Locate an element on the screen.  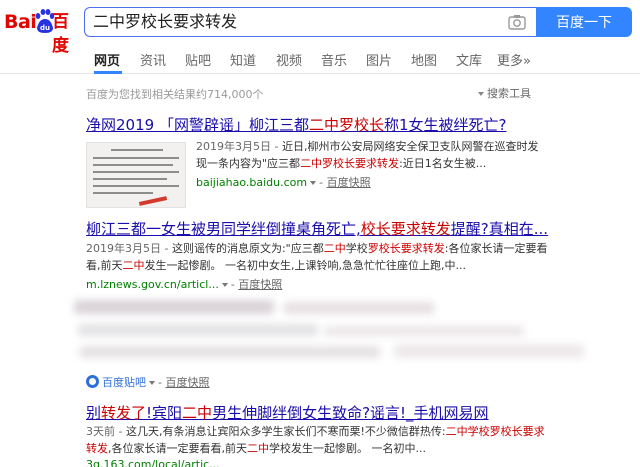
result-abstract-highlight: 罗校长要求转发 is located at coordinates (406, 248).